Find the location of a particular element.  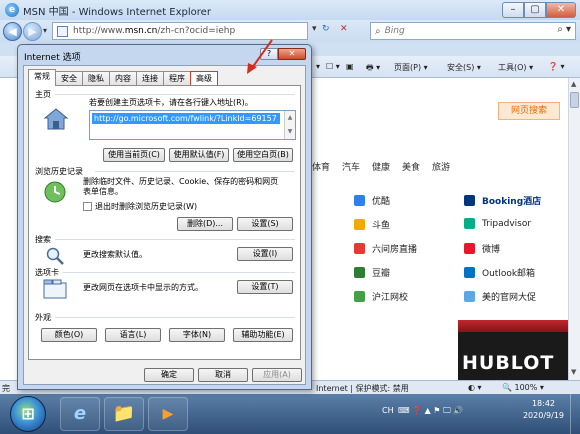

tab-general: 常规 is located at coordinates (42, 77).